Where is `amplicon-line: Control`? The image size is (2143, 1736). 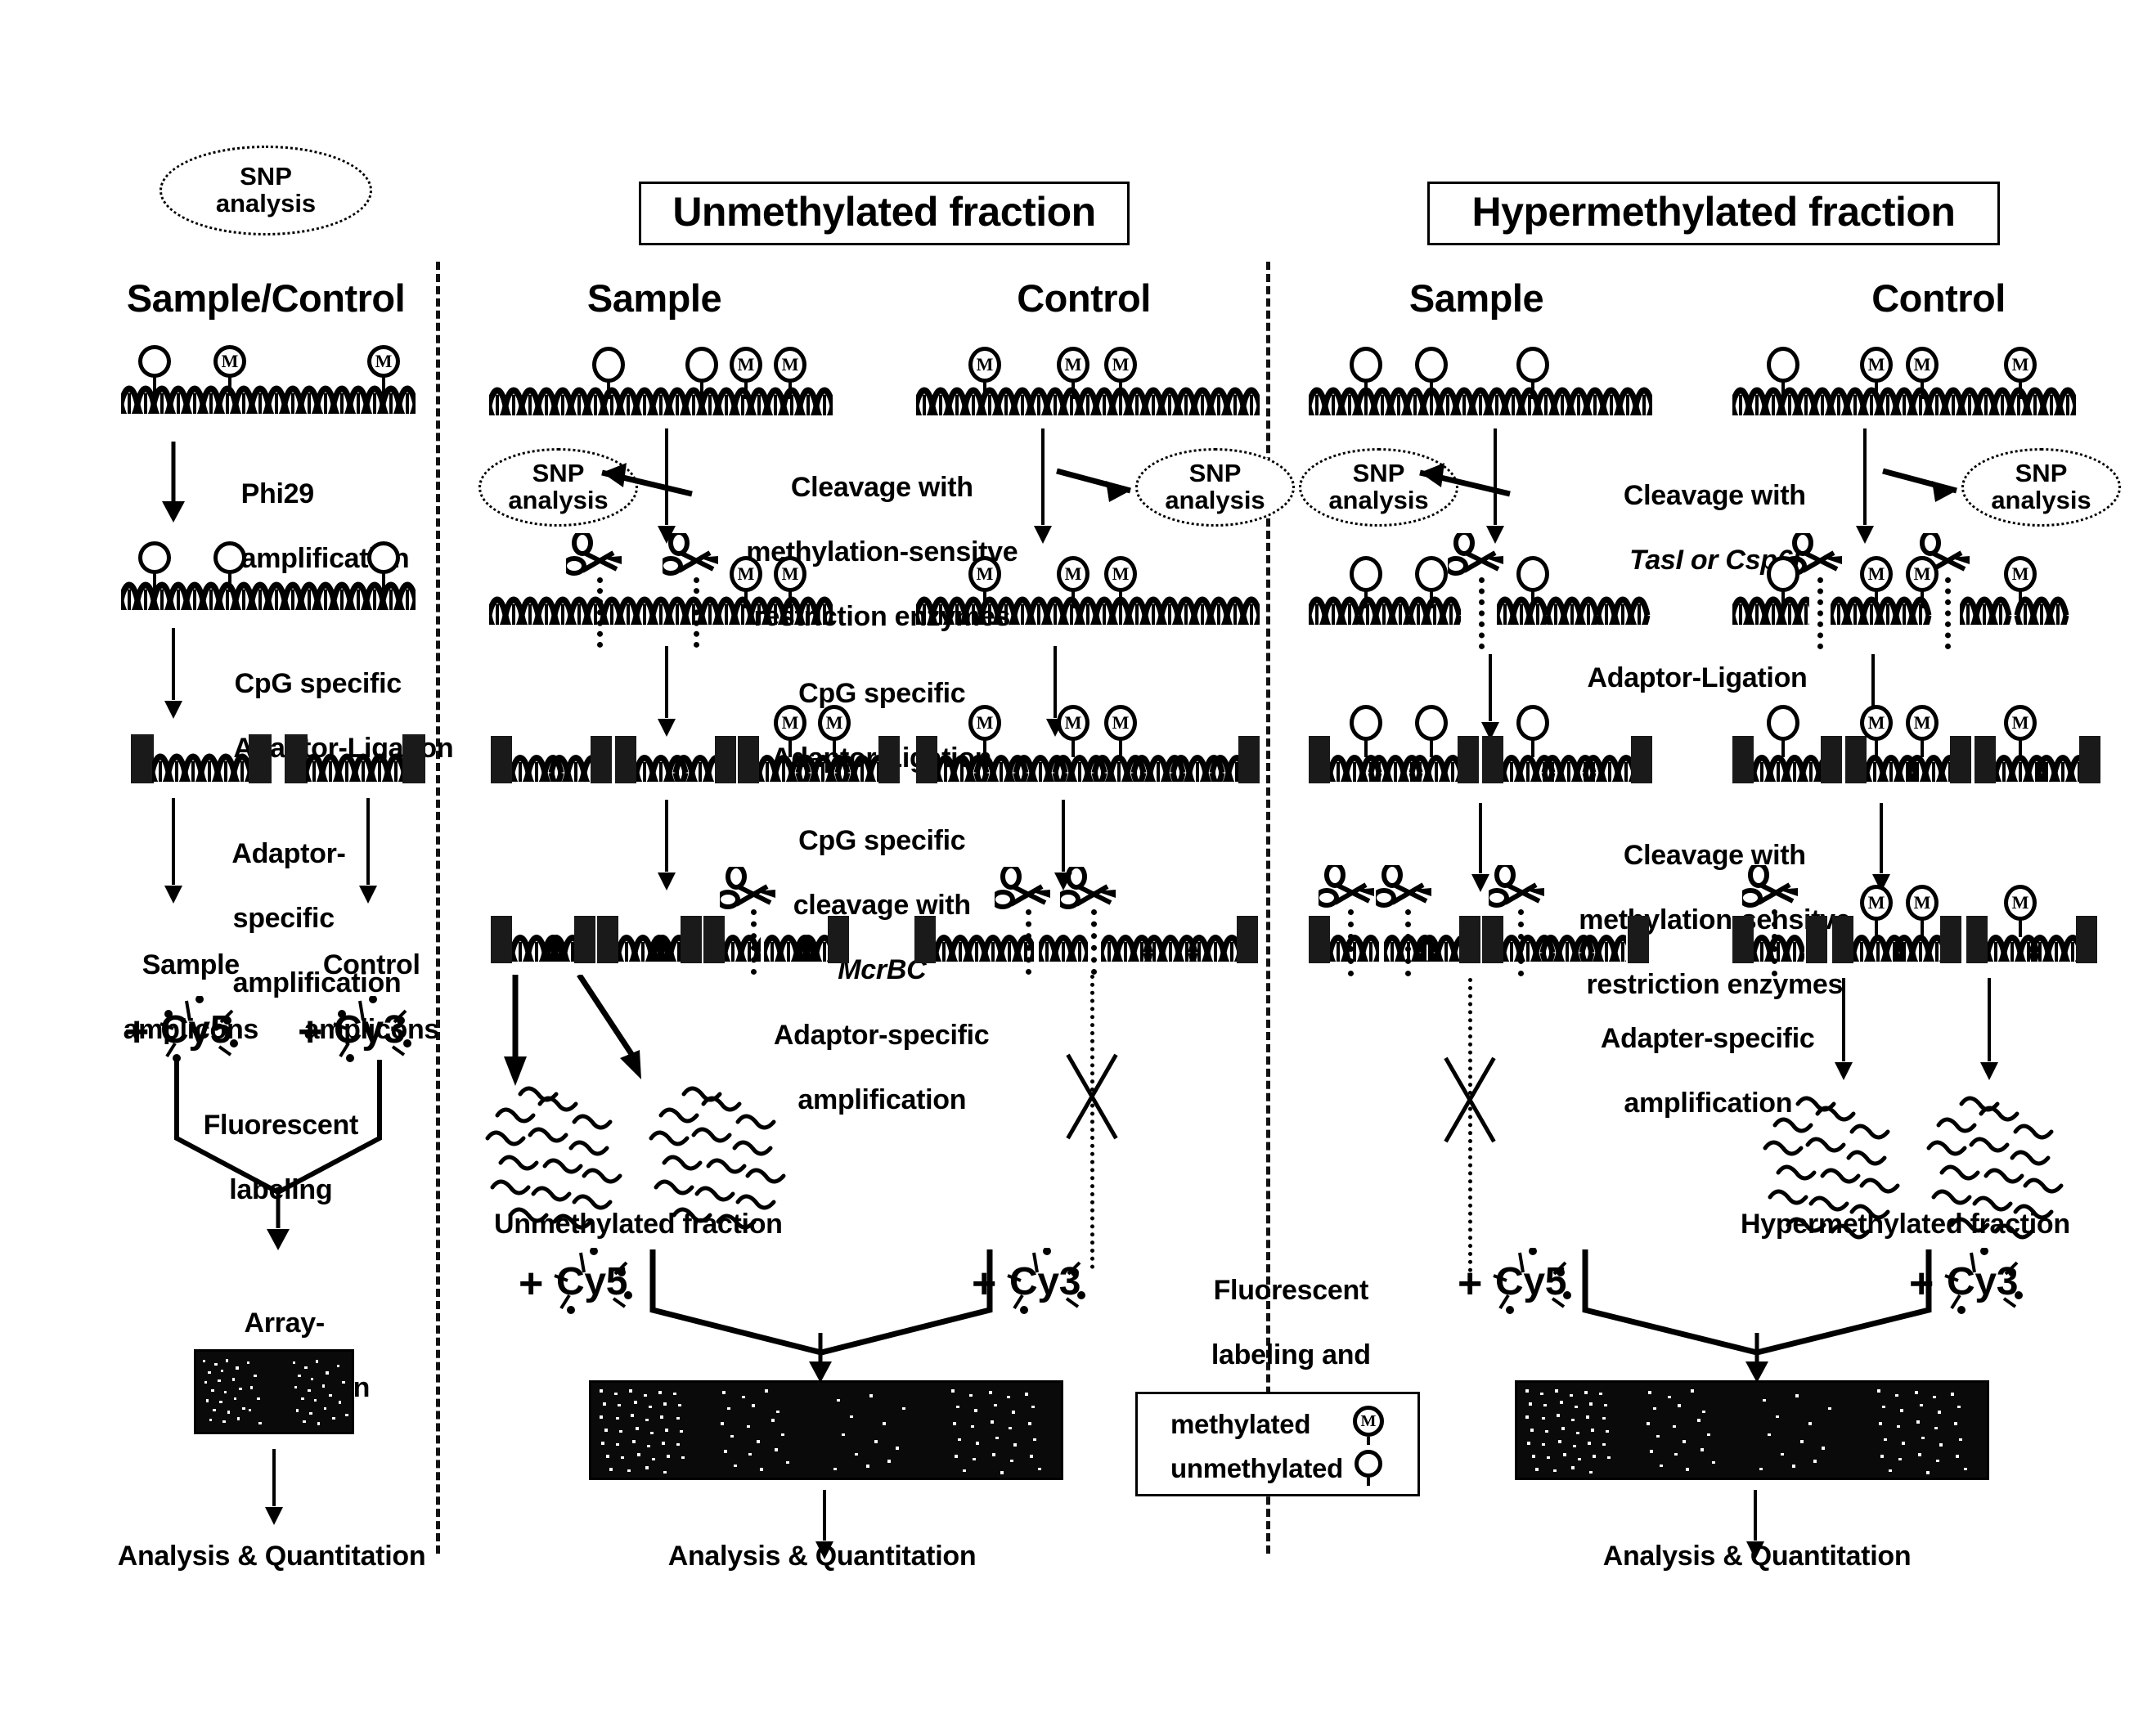
amplicon-line: Control is located at coordinates (371, 965).